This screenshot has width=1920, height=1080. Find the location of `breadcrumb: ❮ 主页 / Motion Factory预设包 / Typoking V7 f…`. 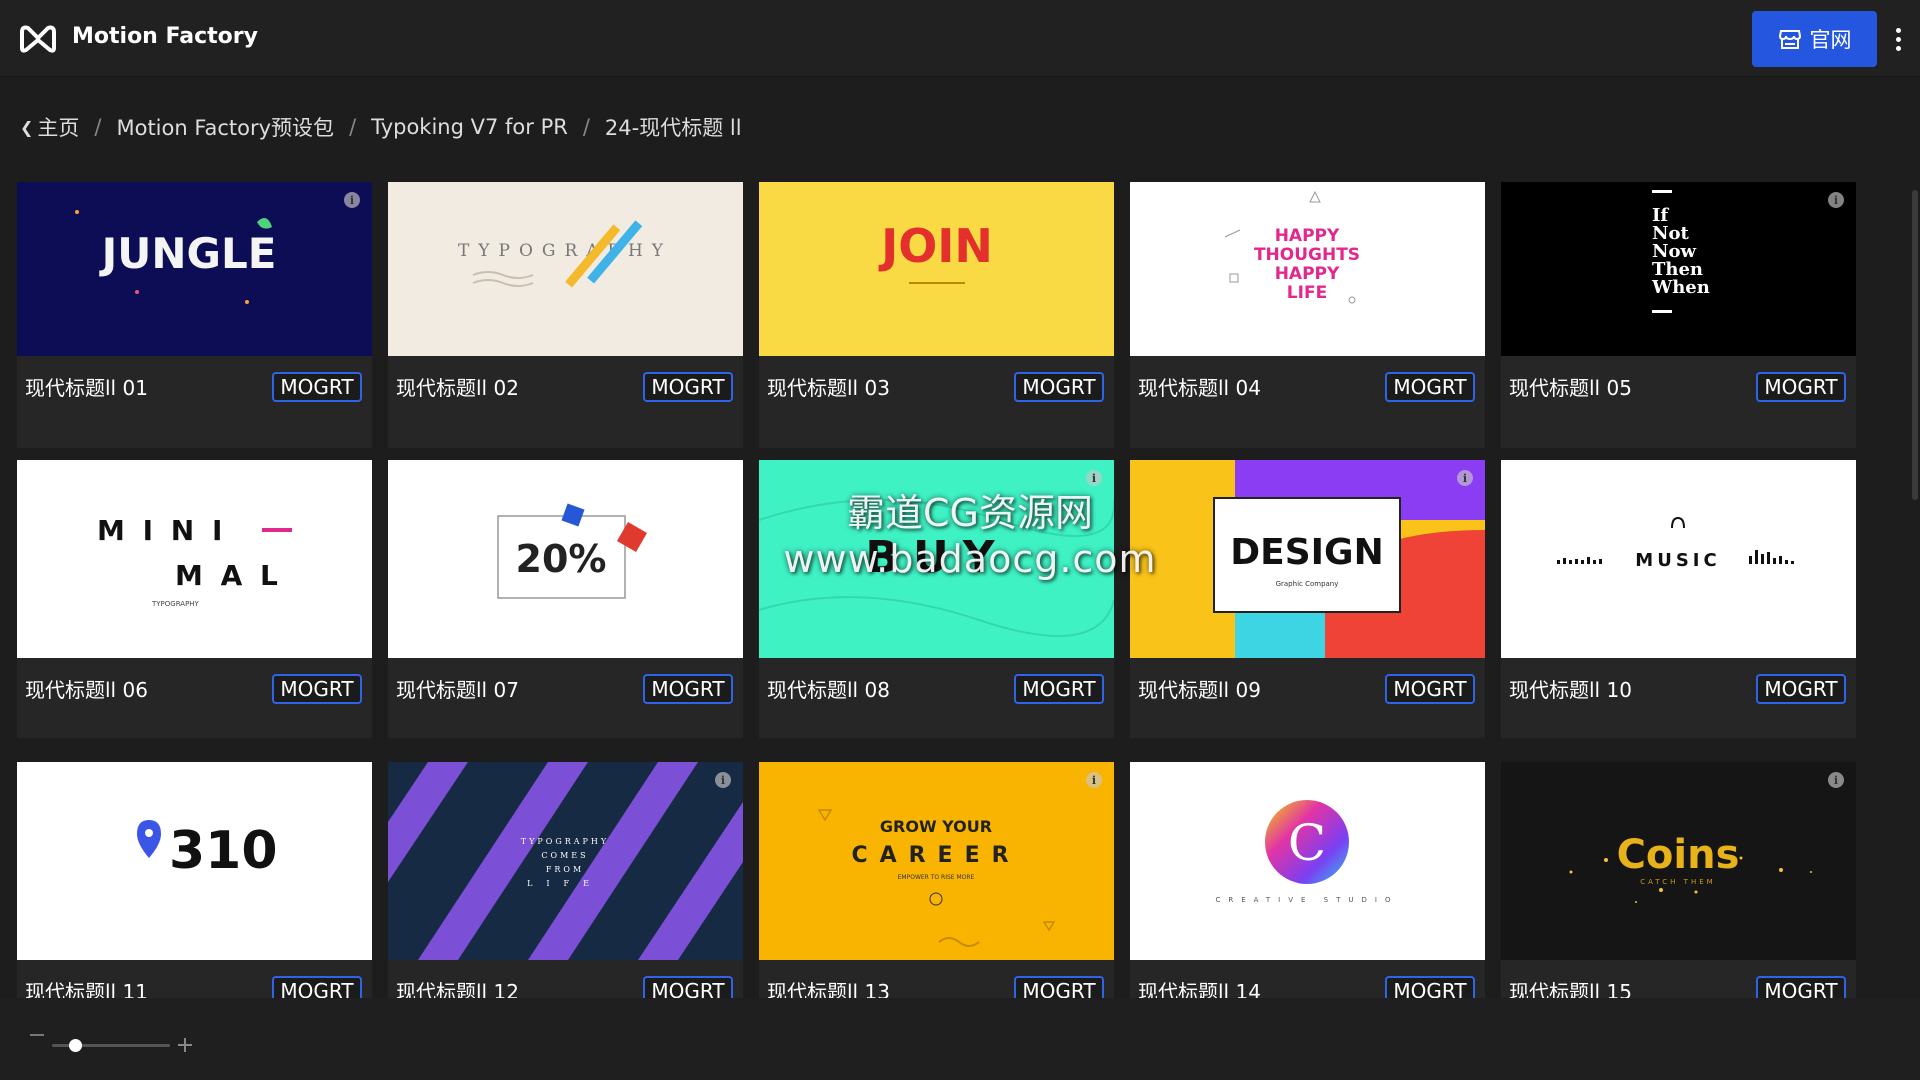

breadcrumb: ❮ 主页 / Motion Factory预设包 / Typoking V7 f… is located at coordinates (381, 127).